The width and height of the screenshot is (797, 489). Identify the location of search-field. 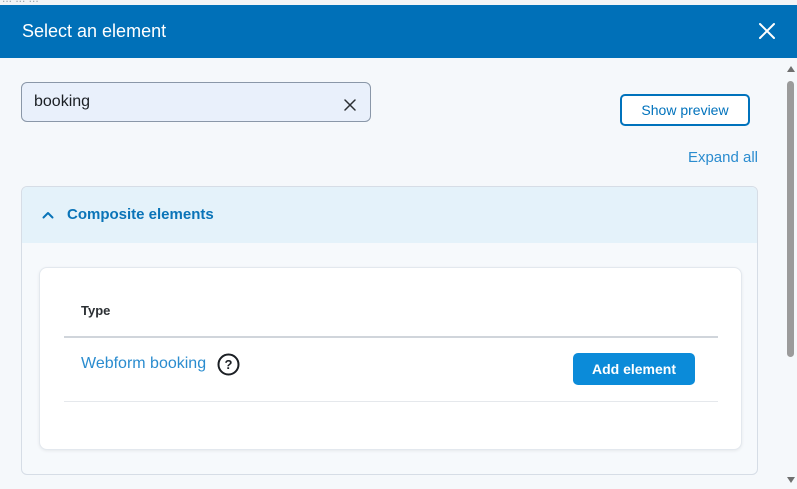
(196, 102).